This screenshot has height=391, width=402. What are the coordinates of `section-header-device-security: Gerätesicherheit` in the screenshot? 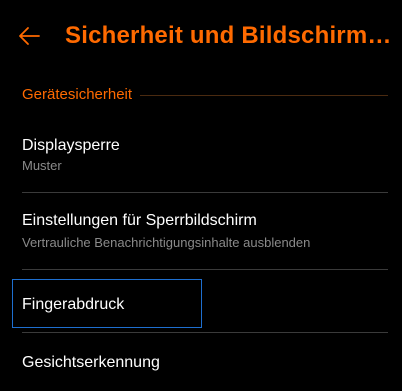 It's located at (205, 95).